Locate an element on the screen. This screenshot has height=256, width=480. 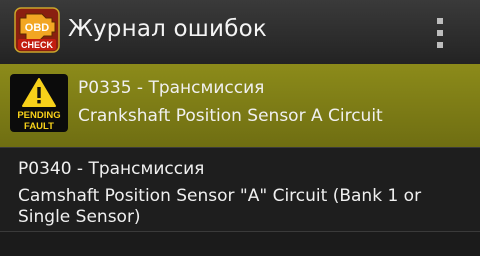
icon-text-check: CHECK is located at coordinates (37, 45).